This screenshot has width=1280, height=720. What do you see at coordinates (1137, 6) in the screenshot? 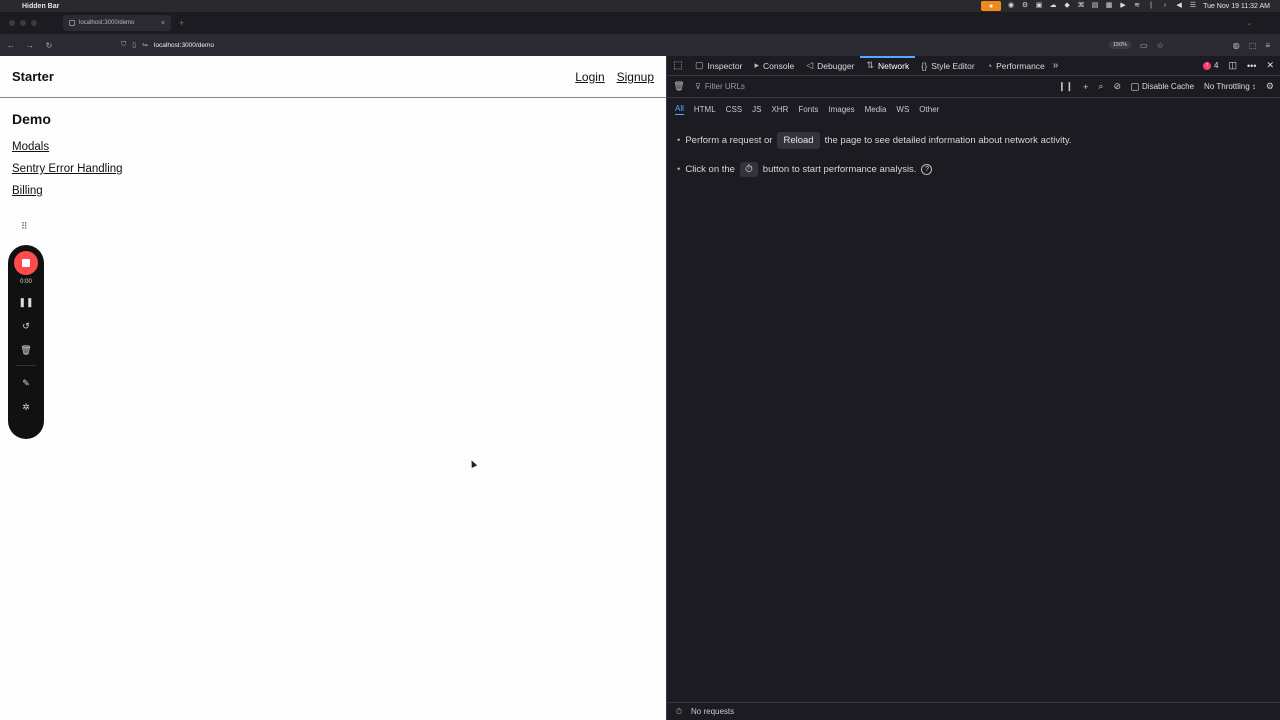
I see `wifi-icon: ≋` at bounding box center [1137, 6].